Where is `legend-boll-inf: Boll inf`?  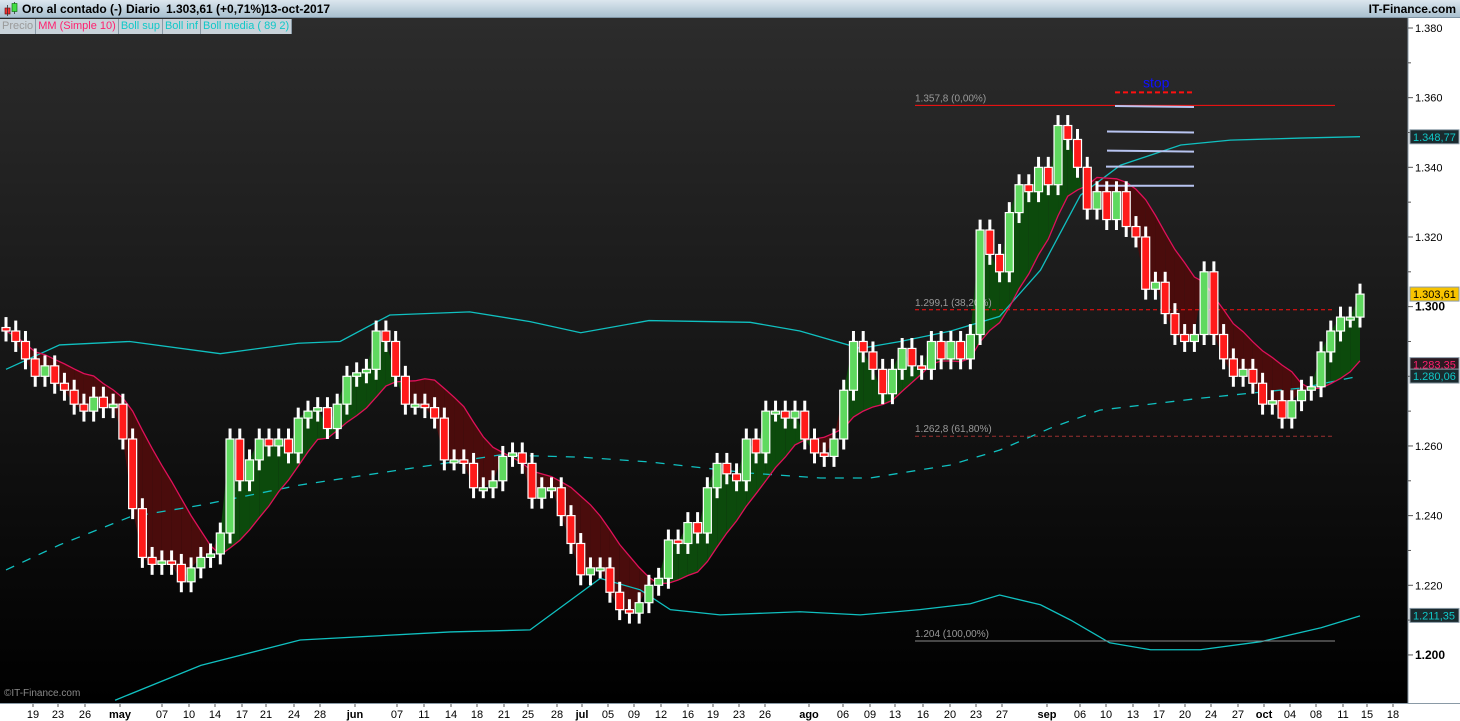
legend-boll-inf: Boll inf is located at coordinates (181, 26).